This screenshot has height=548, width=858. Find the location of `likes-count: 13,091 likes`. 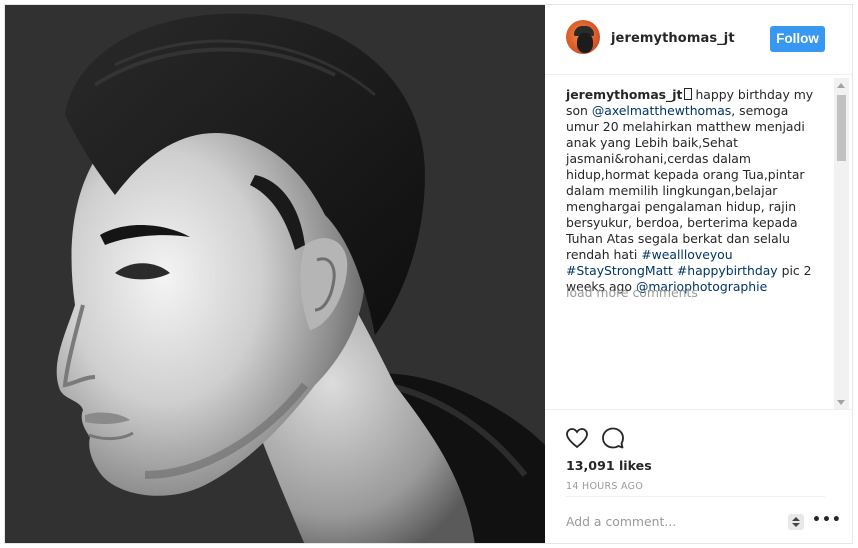

likes-count: 13,091 likes is located at coordinates (609, 465).